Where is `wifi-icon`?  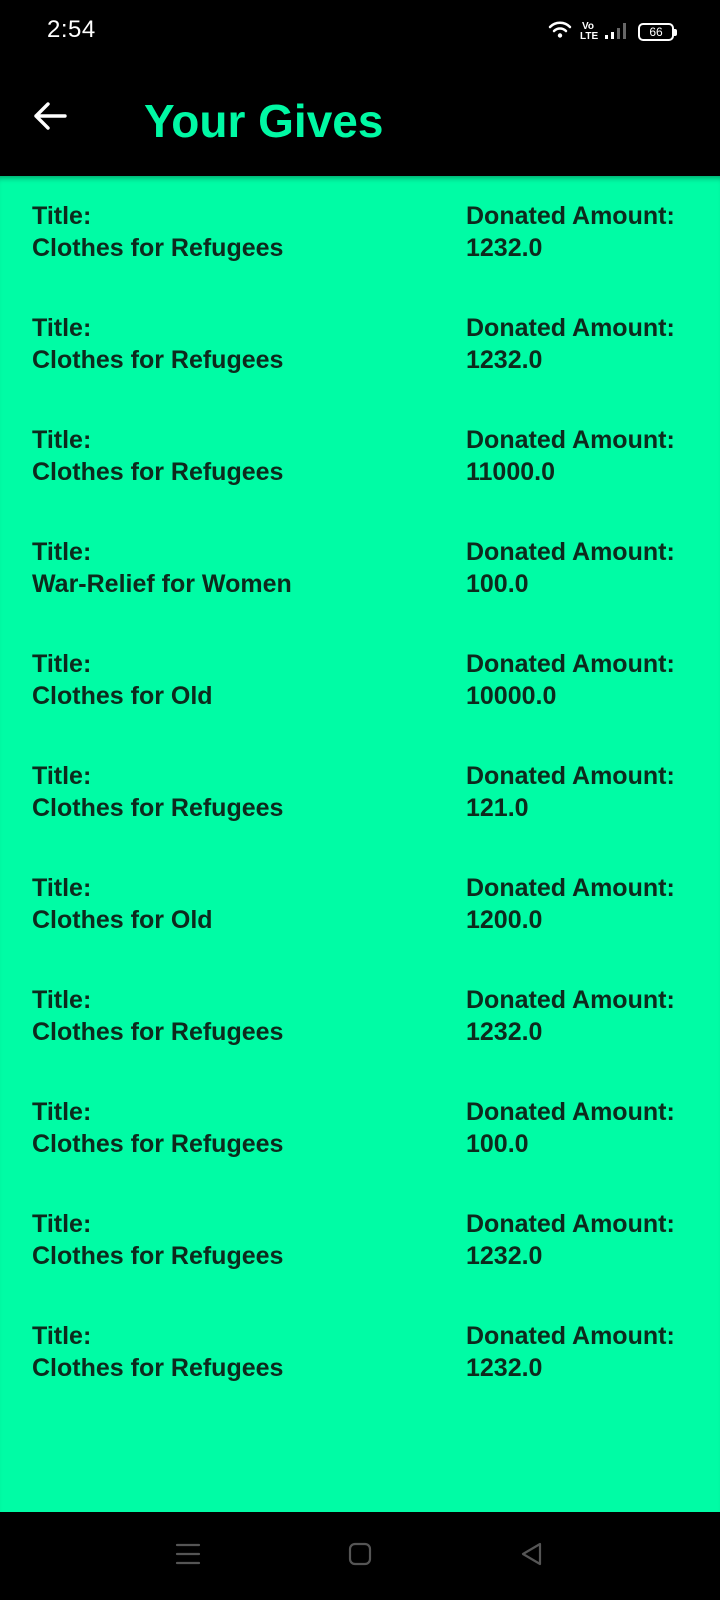
wifi-icon is located at coordinates (560, 32).